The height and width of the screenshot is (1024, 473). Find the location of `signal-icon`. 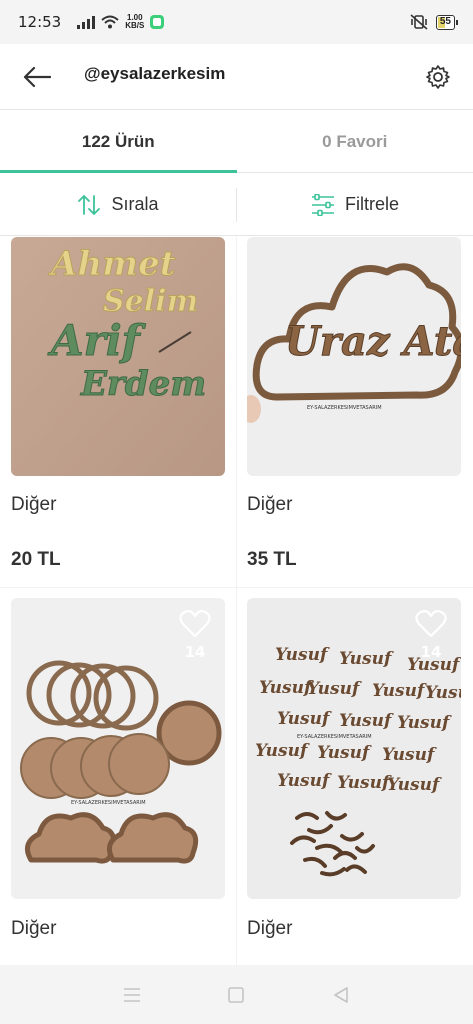

signal-icon is located at coordinates (86, 22).